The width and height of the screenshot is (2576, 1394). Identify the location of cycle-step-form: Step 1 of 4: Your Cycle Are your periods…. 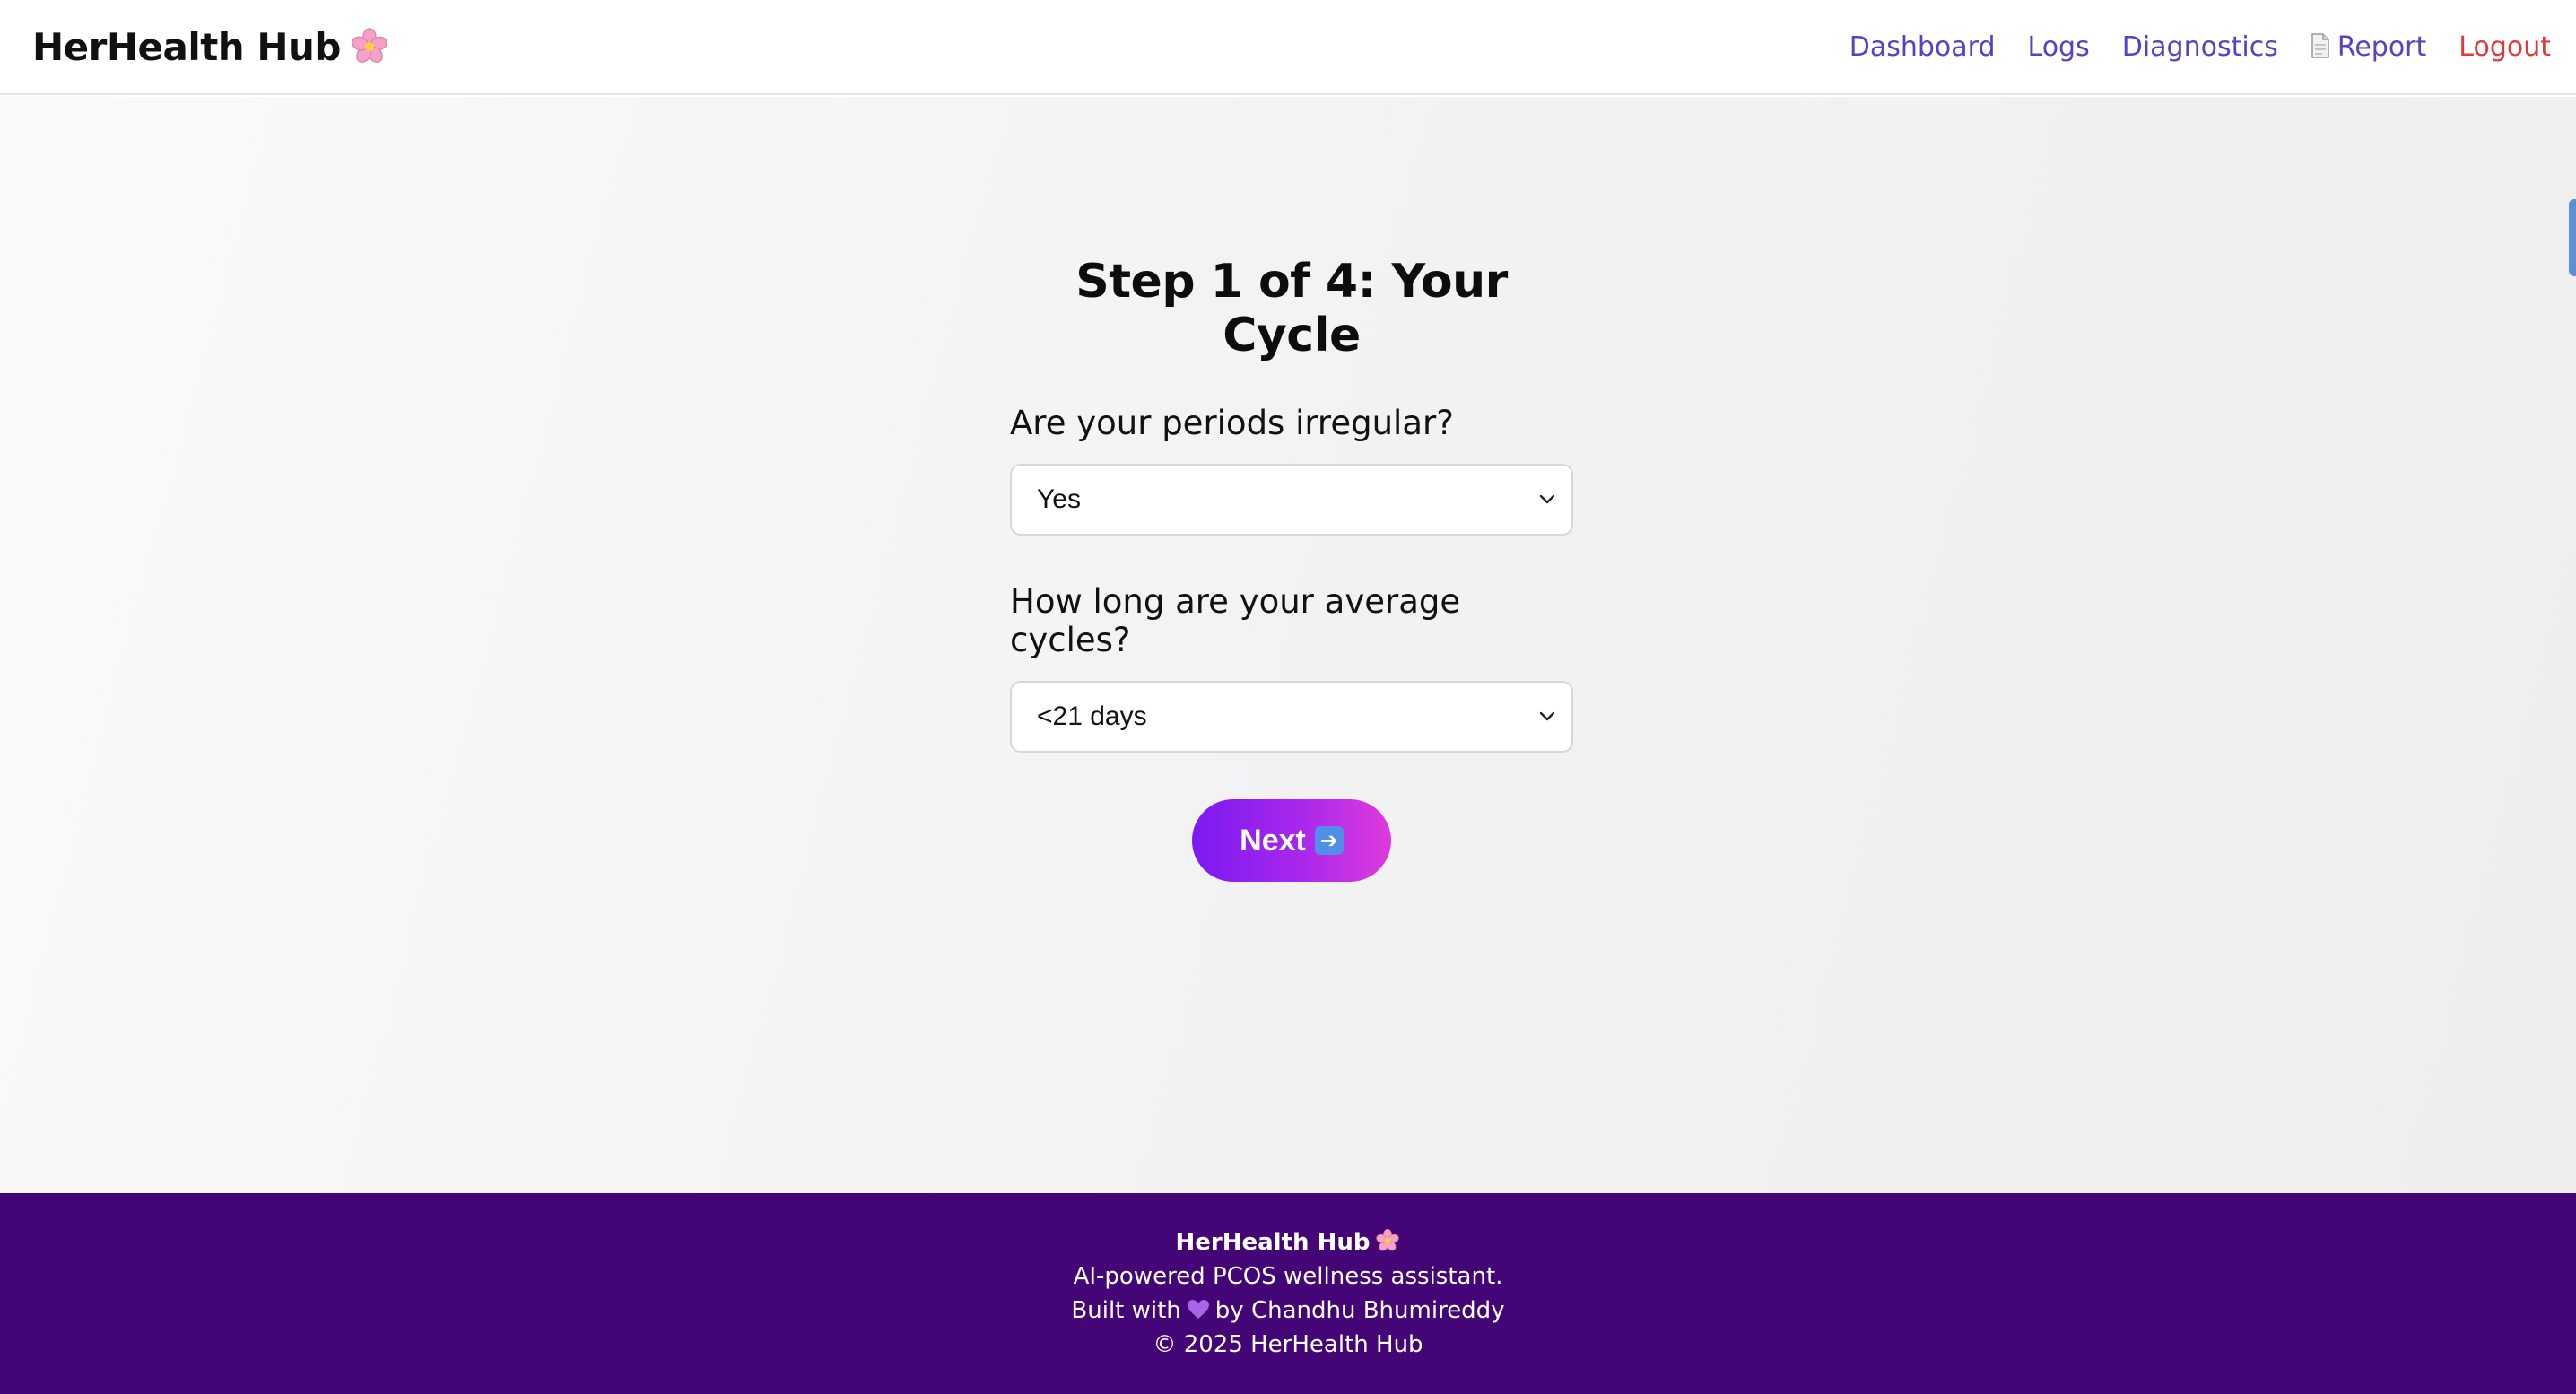
(1291, 568).